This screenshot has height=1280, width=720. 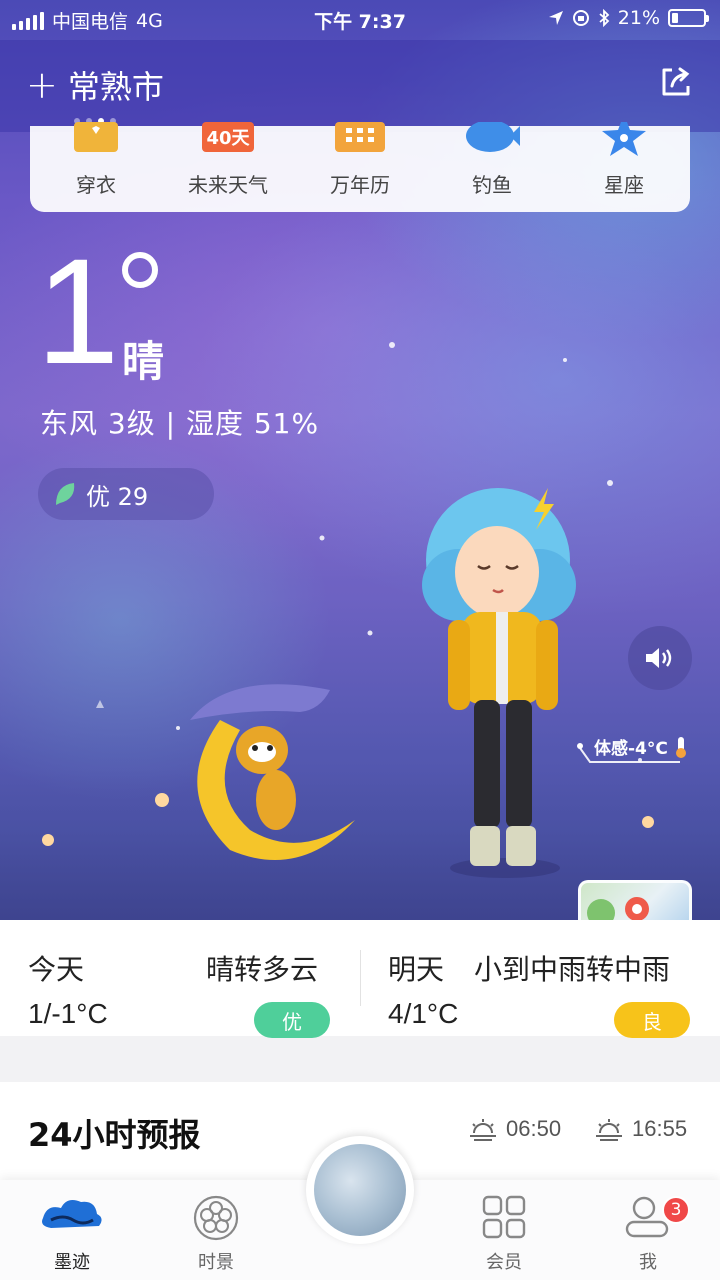 I want to click on moji-cloud-icon, so click(x=72, y=1214).